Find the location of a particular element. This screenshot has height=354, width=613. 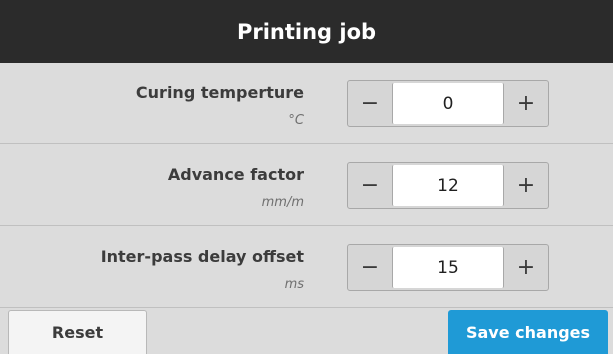

footer: Reset Save changes is located at coordinates (306, 332).